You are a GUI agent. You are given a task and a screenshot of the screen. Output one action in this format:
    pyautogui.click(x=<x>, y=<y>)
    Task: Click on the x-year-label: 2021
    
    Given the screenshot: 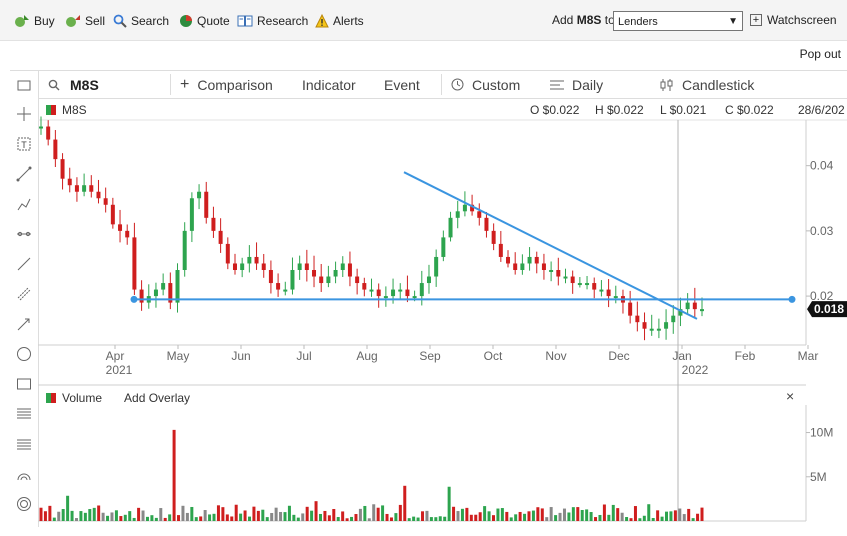 What is the action you would take?
    pyautogui.click(x=119, y=370)
    